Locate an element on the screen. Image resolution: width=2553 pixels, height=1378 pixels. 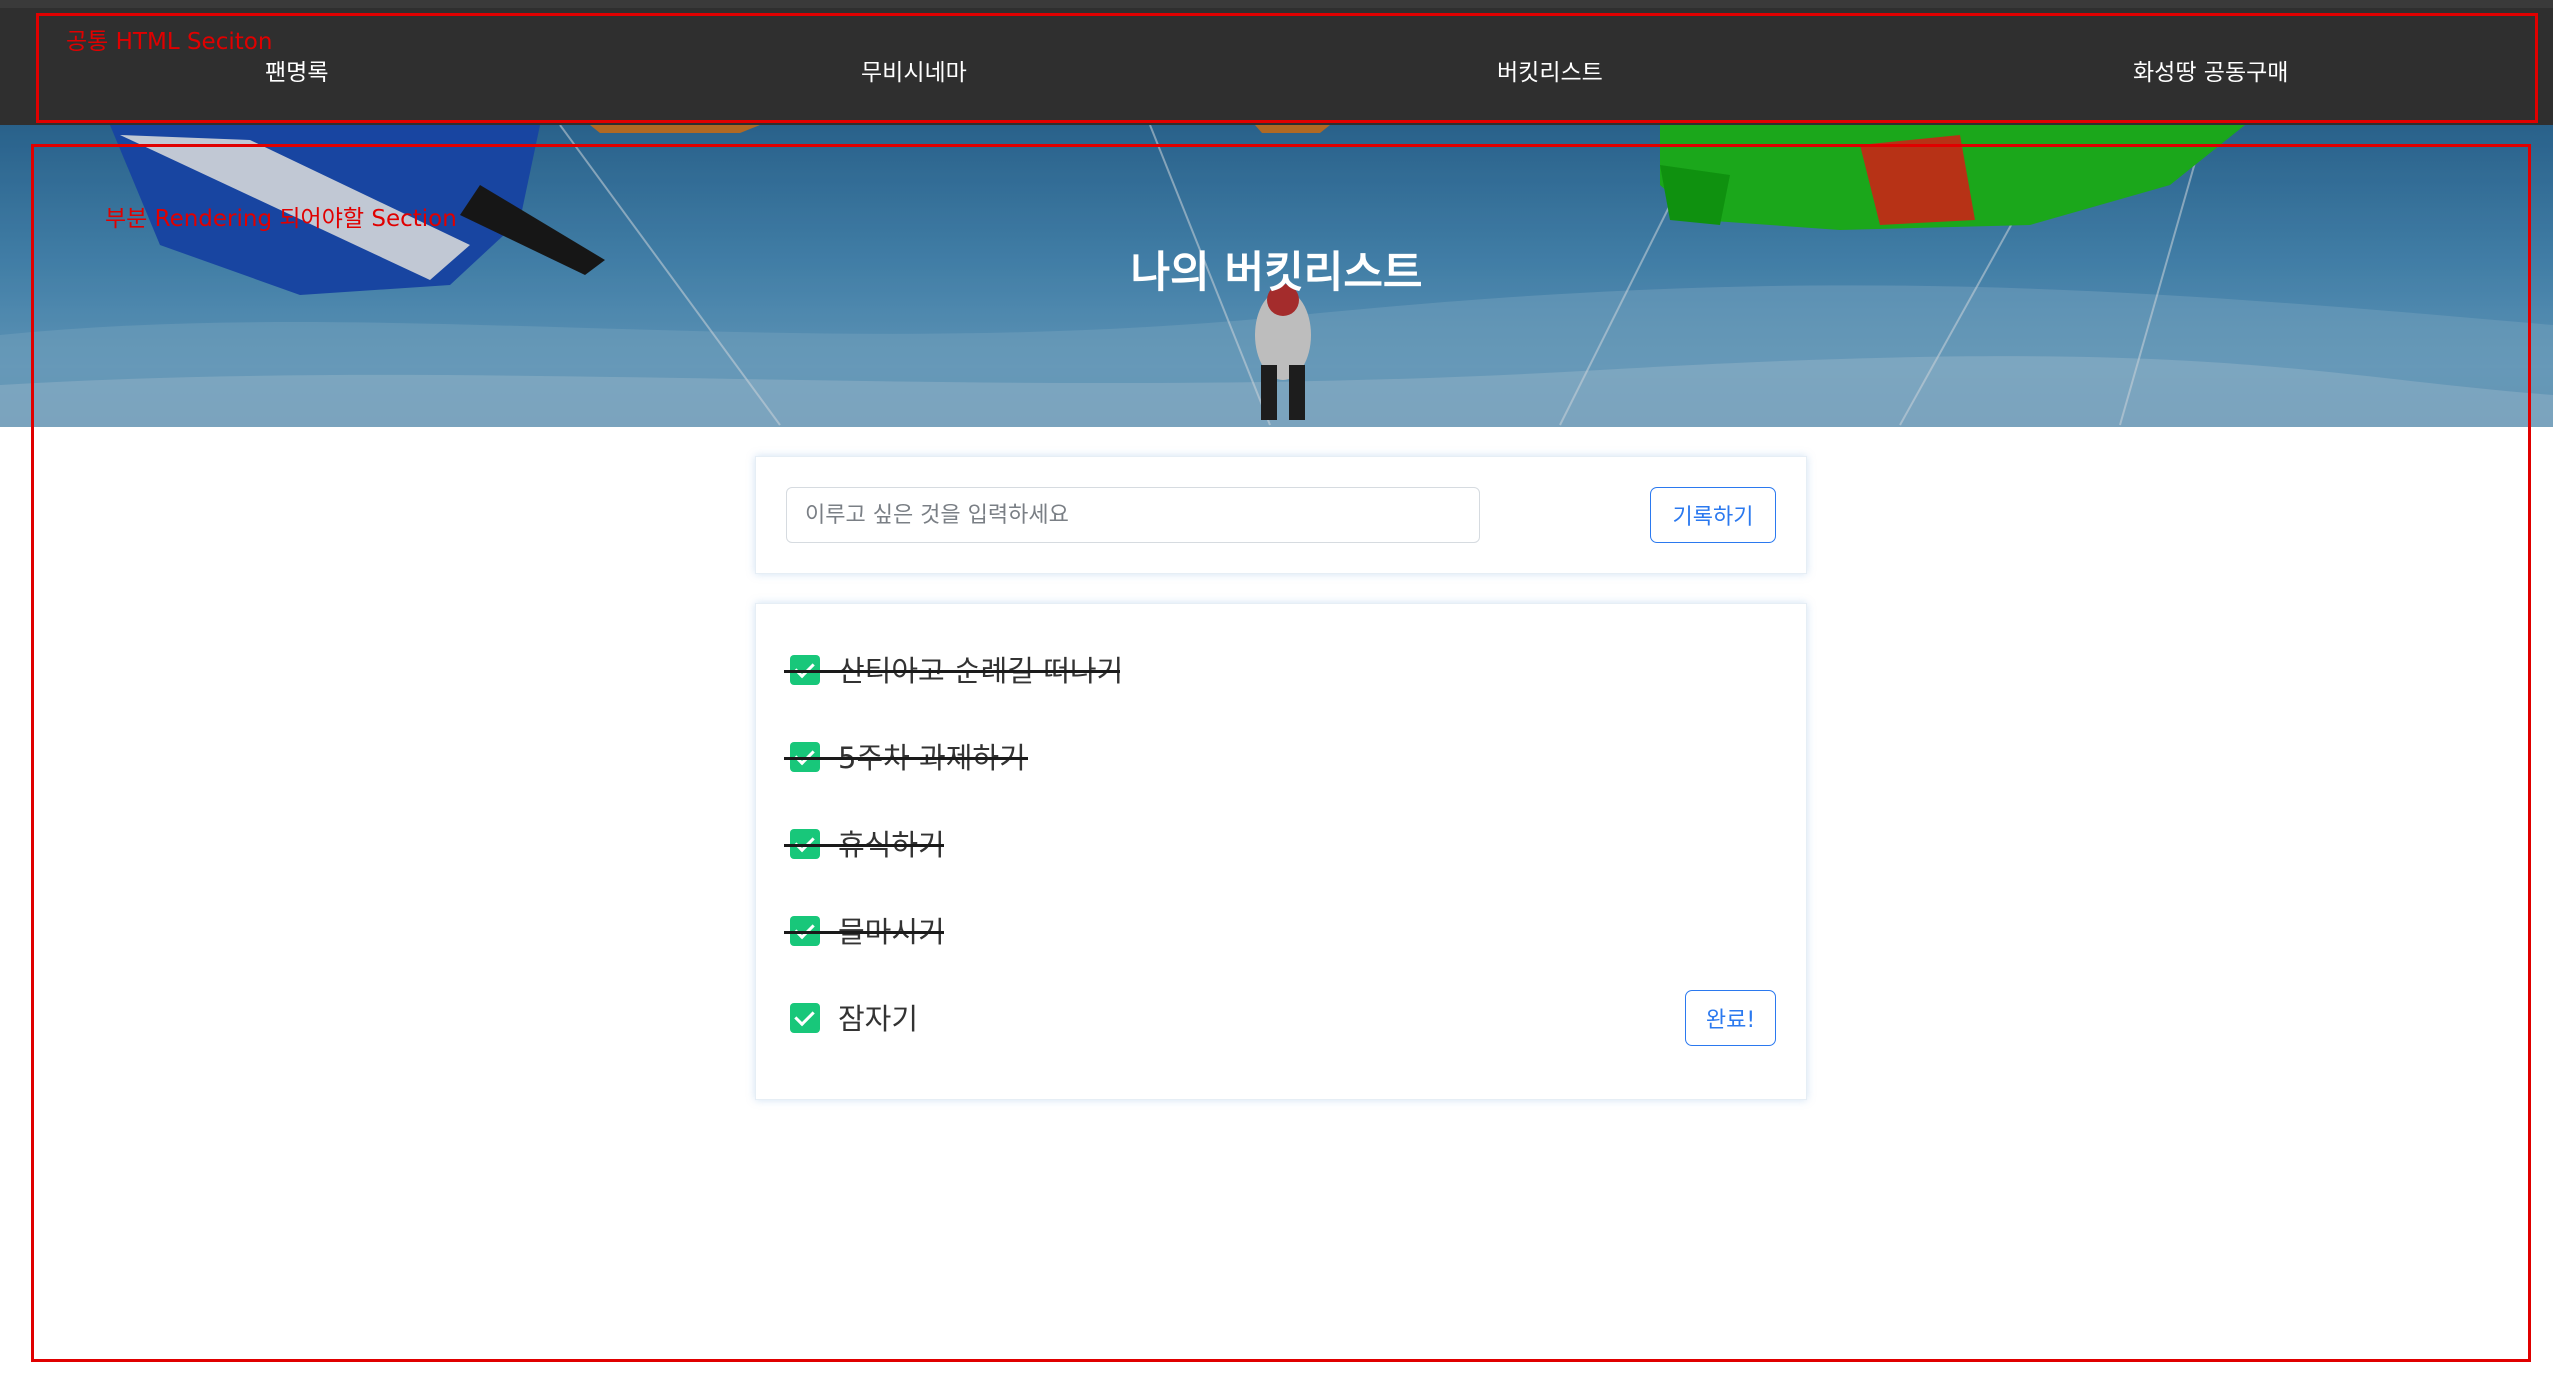
nav-link-fan-guestbook: 팬명록 is located at coordinates (296, 70).